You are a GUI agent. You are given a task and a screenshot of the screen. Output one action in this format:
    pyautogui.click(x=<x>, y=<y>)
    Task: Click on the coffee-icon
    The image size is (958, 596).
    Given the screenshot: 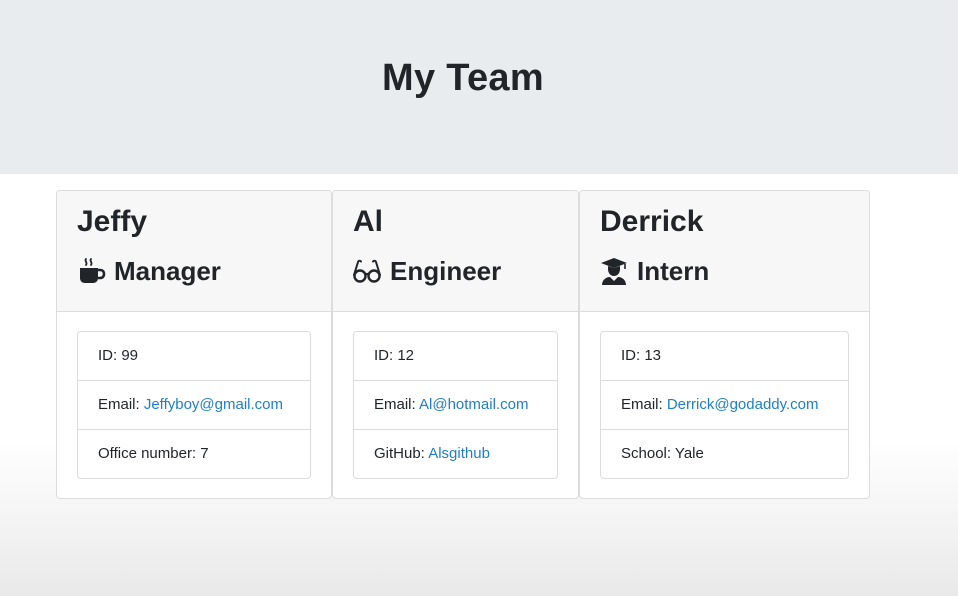 What is the action you would take?
    pyautogui.click(x=91, y=271)
    